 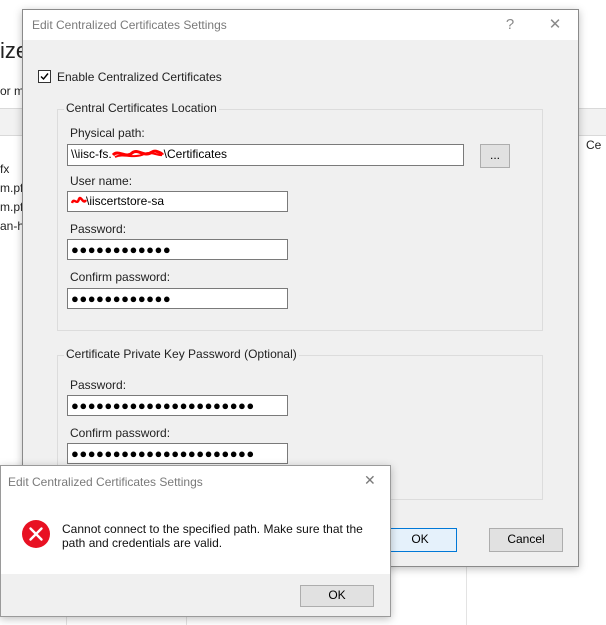 I want to click on close-button: ✕, so click(x=555, y=25).